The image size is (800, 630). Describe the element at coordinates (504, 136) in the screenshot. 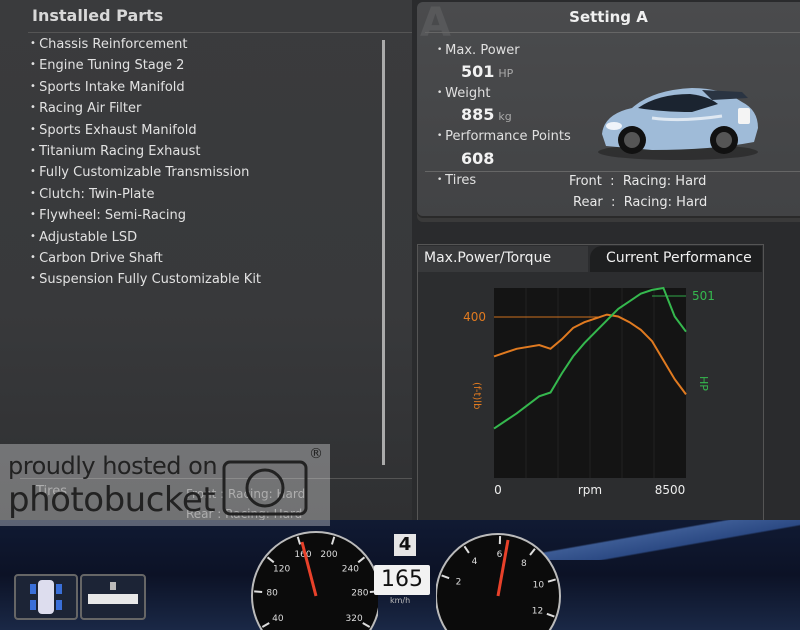

I see `pp-label: Performance Points` at that location.